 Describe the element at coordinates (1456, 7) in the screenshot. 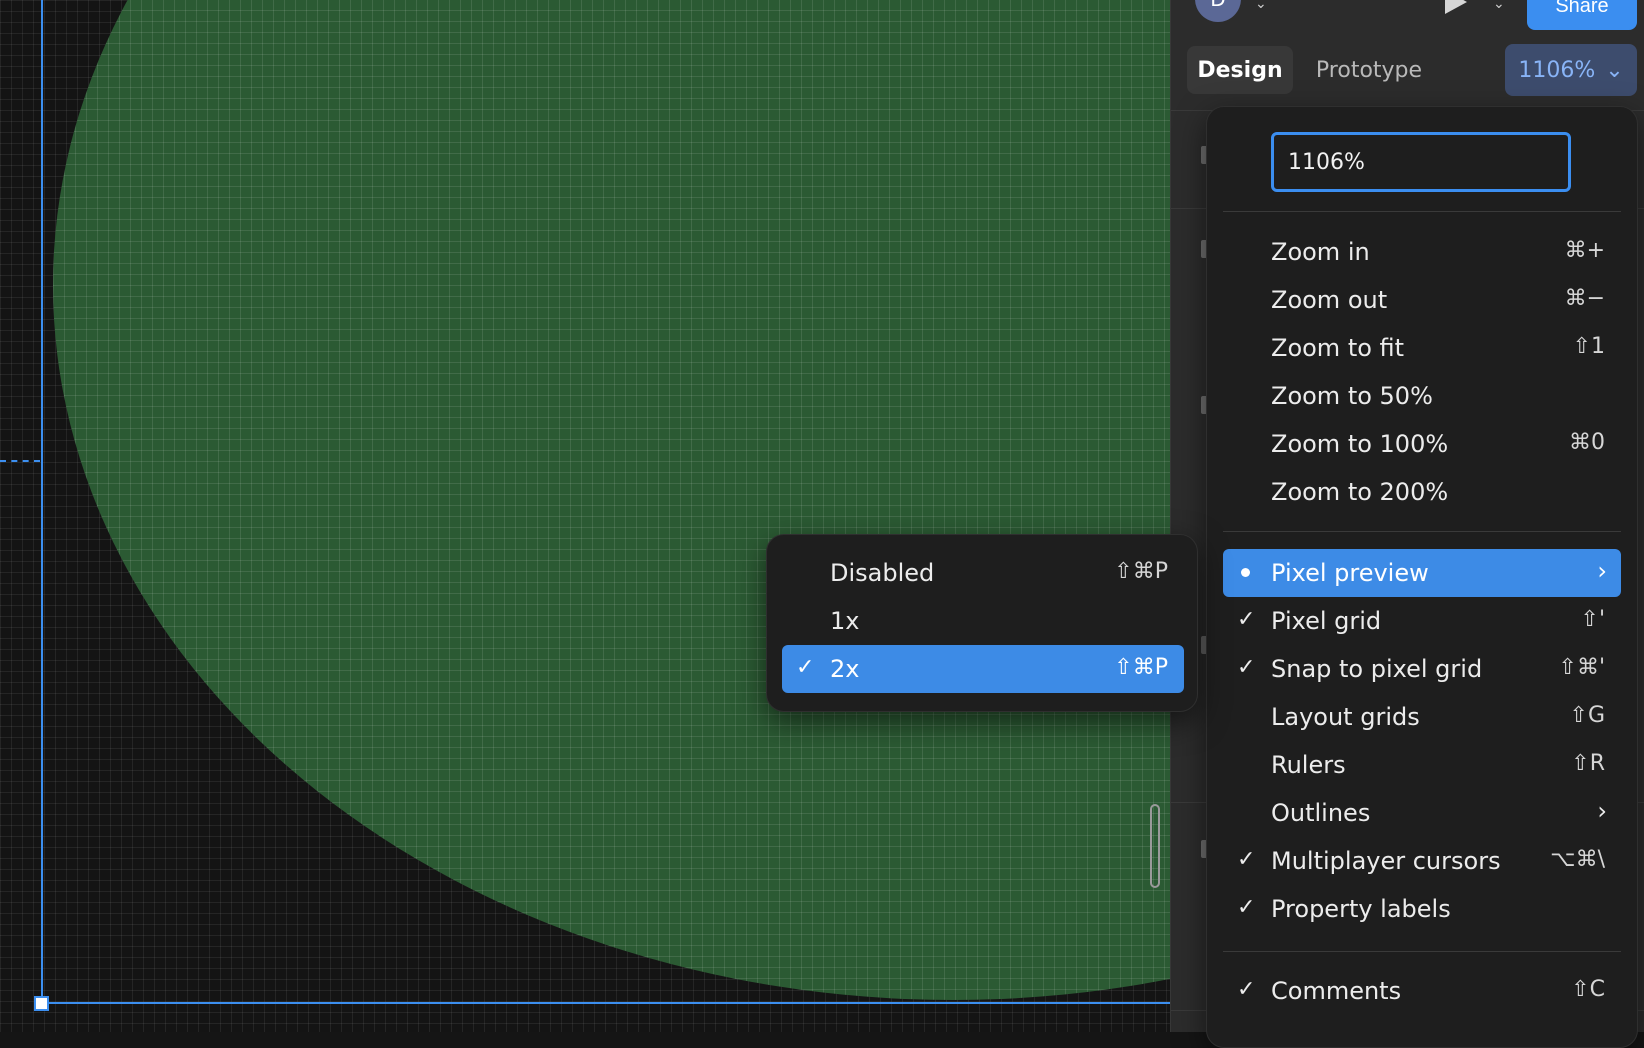

I see `play-icon` at that location.